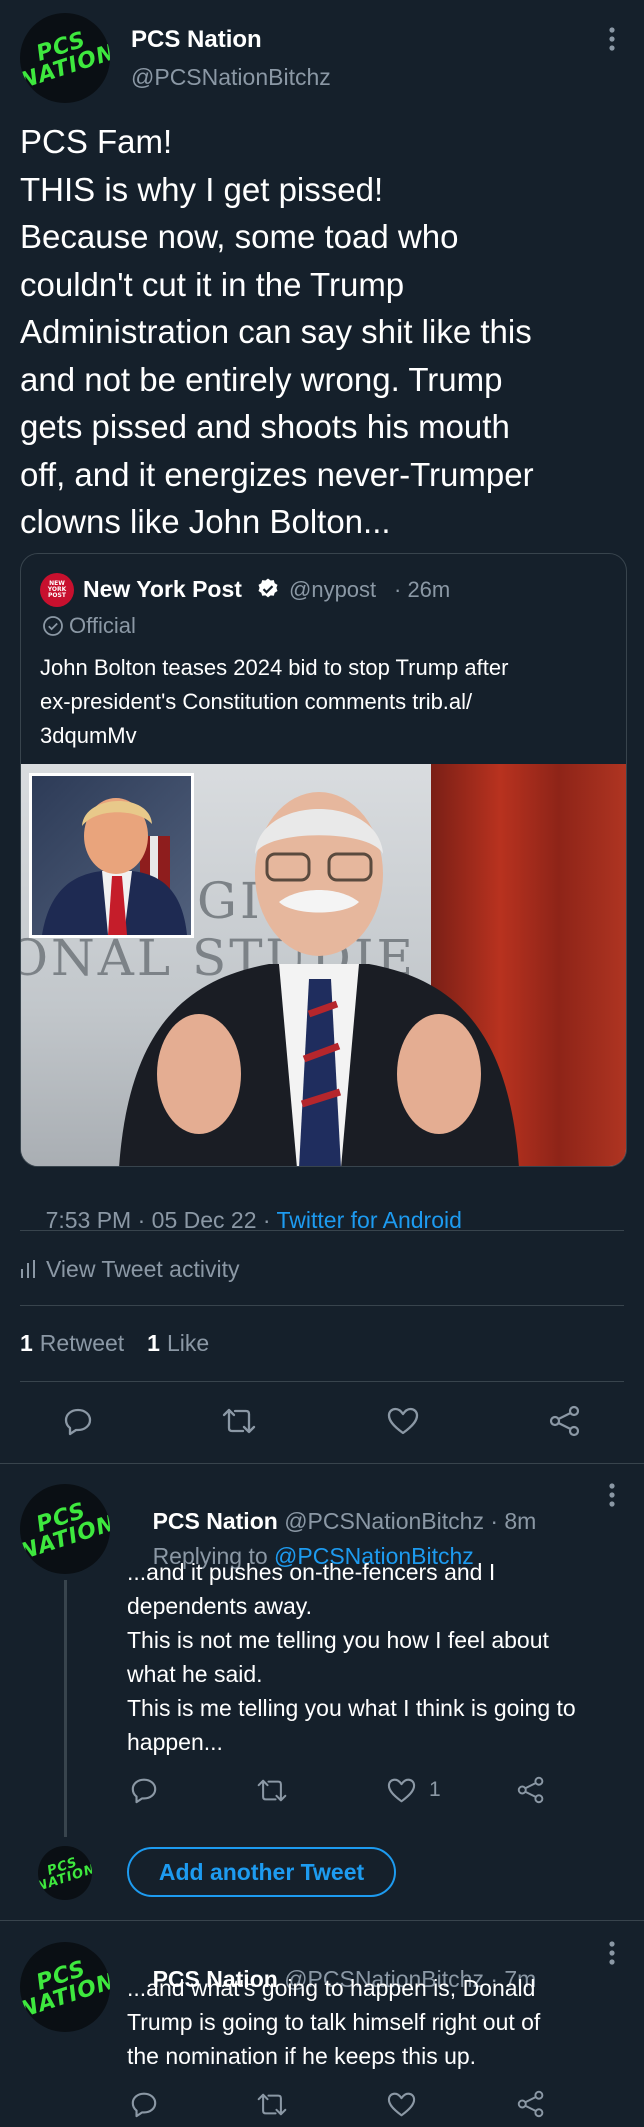 The image size is (644, 2127). What do you see at coordinates (268, 589) in the screenshot?
I see `verified-badge-icon` at bounding box center [268, 589].